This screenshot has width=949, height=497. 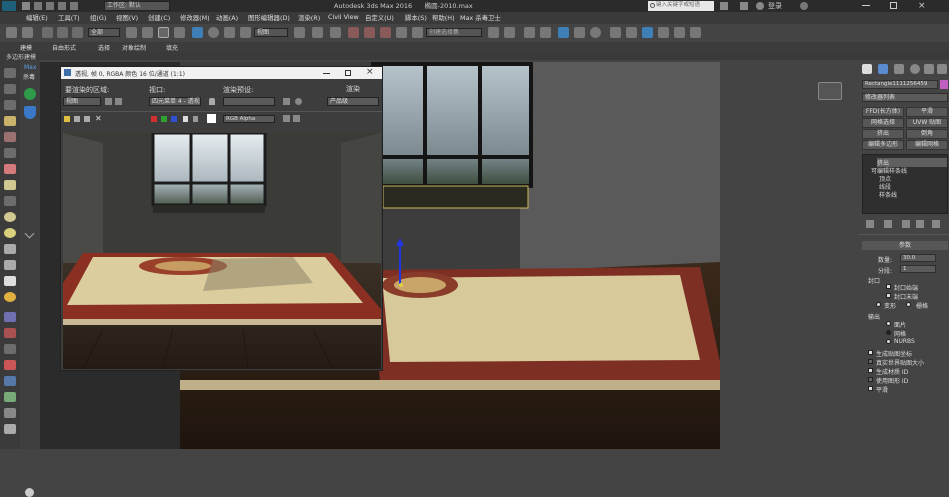 I want to click on manipulate-icon, so click(x=317, y=32).